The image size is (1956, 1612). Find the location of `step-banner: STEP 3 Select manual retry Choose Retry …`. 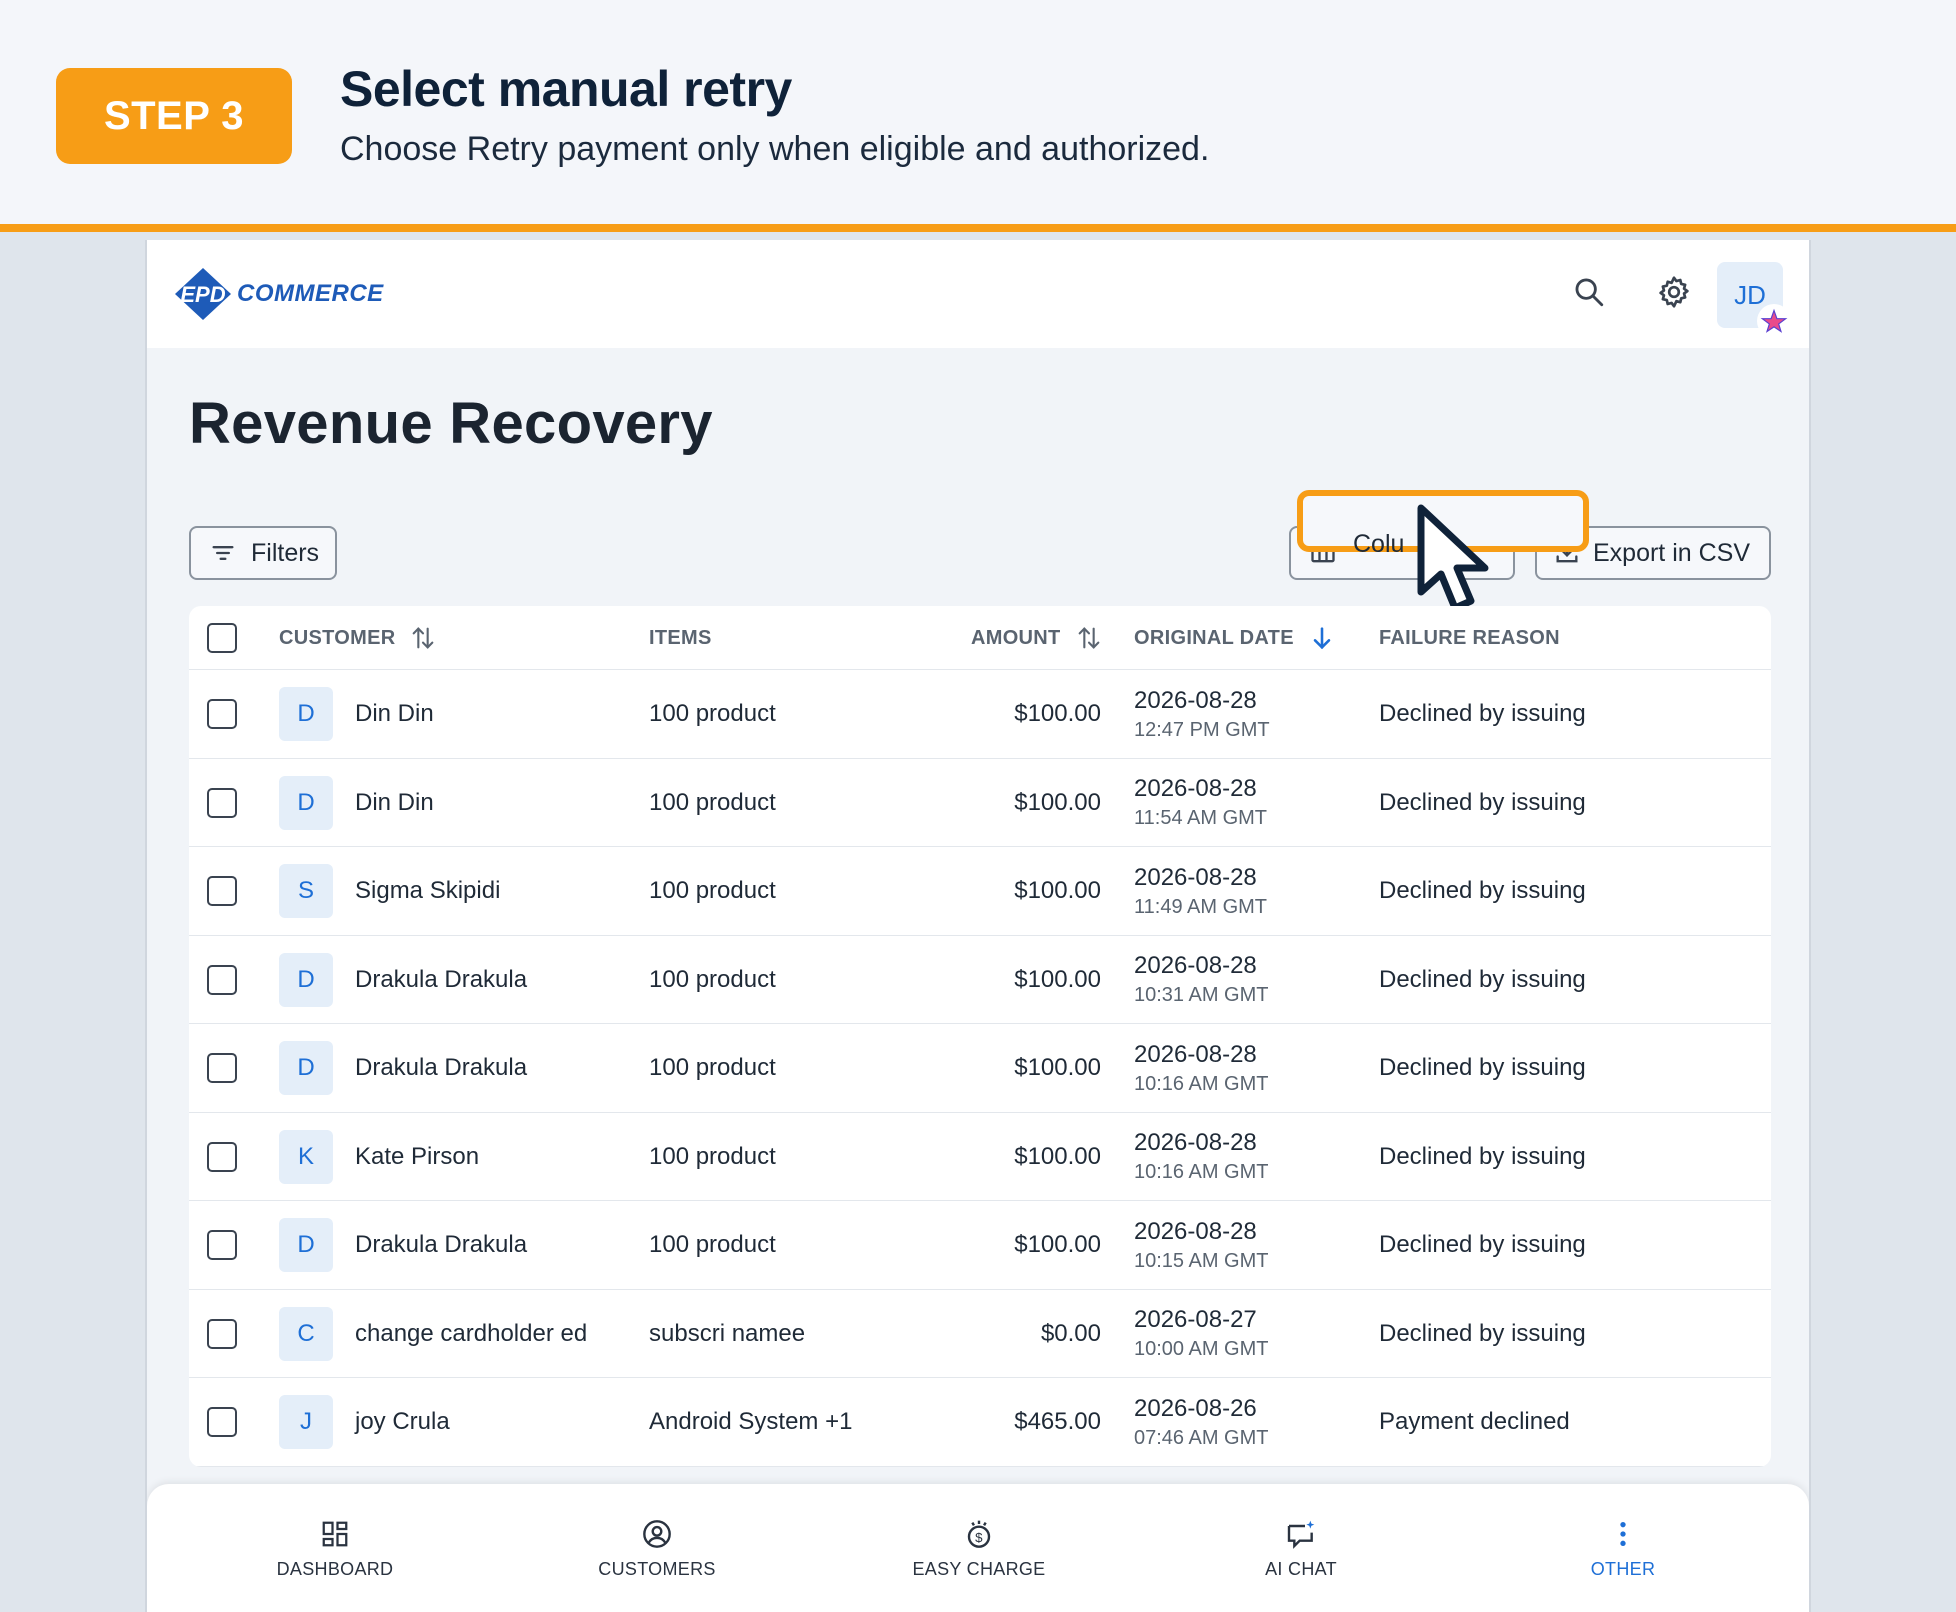

step-banner: STEP 3 Select manual retry Choose Retry … is located at coordinates (978, 116).